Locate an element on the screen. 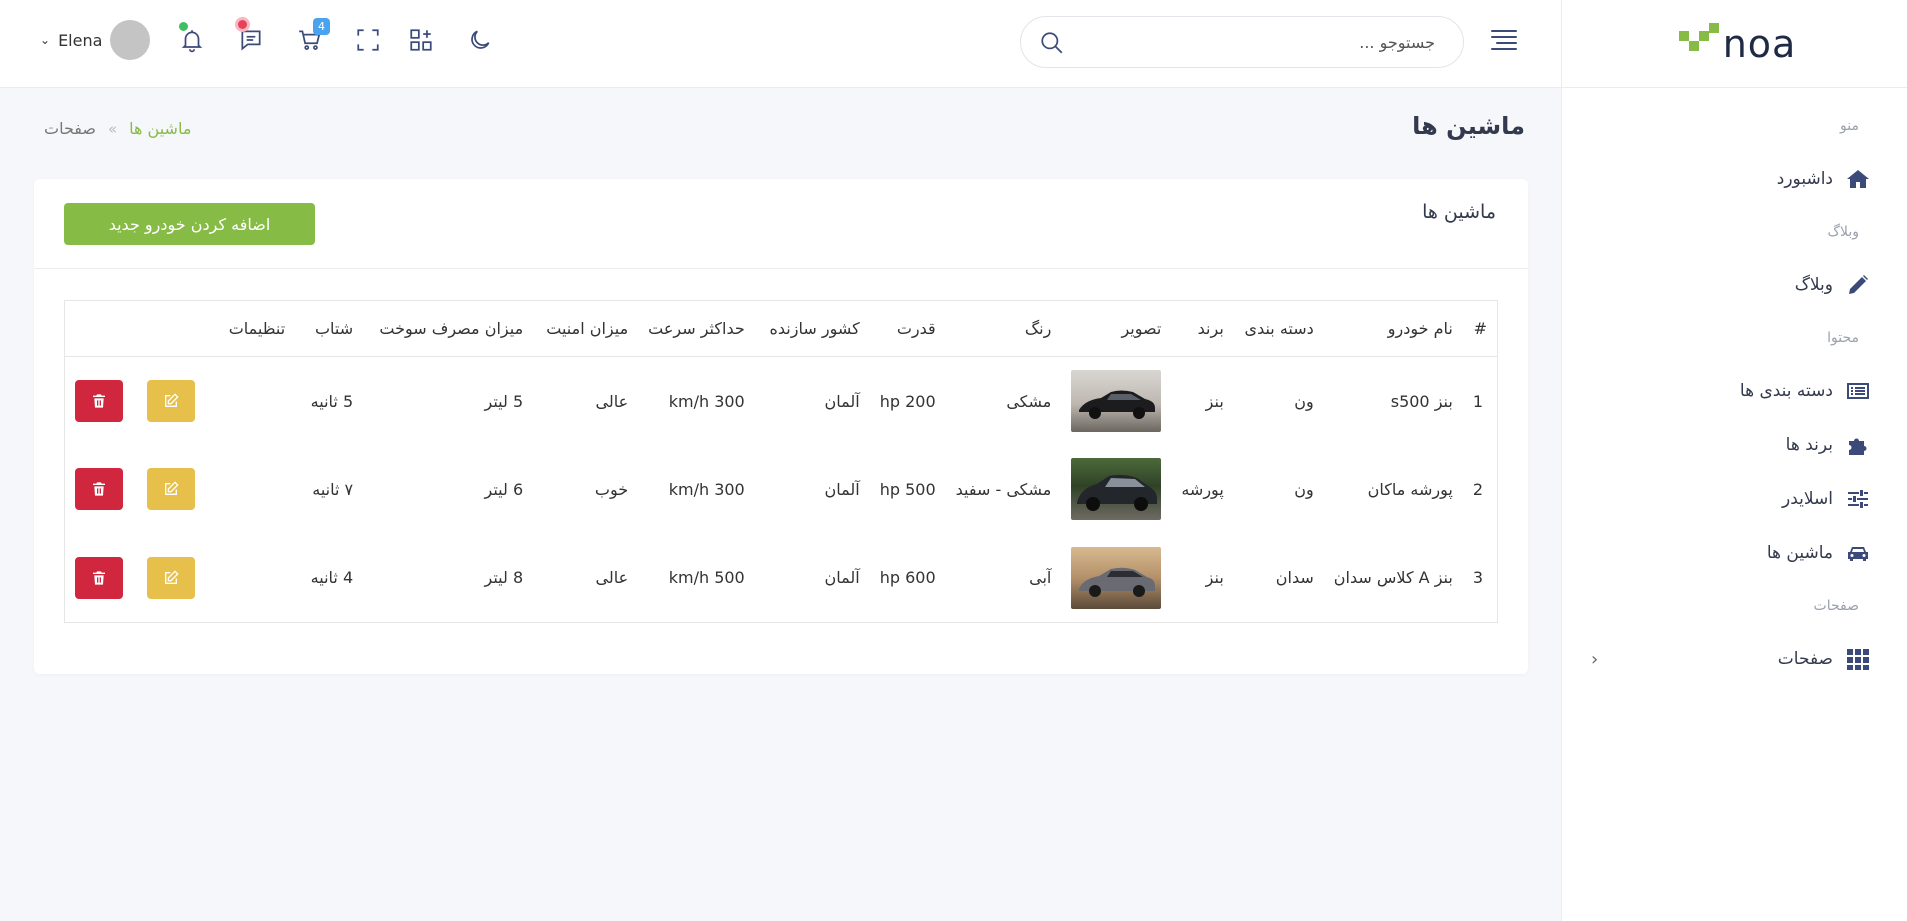 The width and height of the screenshot is (1907, 921). cell-fuel: 5 لیتر is located at coordinates (504, 401).